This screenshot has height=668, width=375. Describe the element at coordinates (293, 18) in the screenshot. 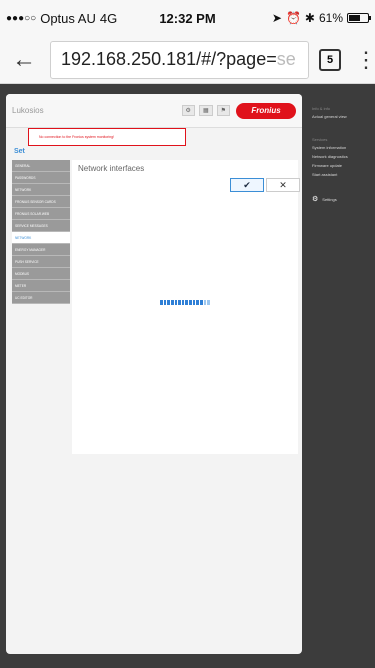

I see `alarm-icon: ⏰` at that location.